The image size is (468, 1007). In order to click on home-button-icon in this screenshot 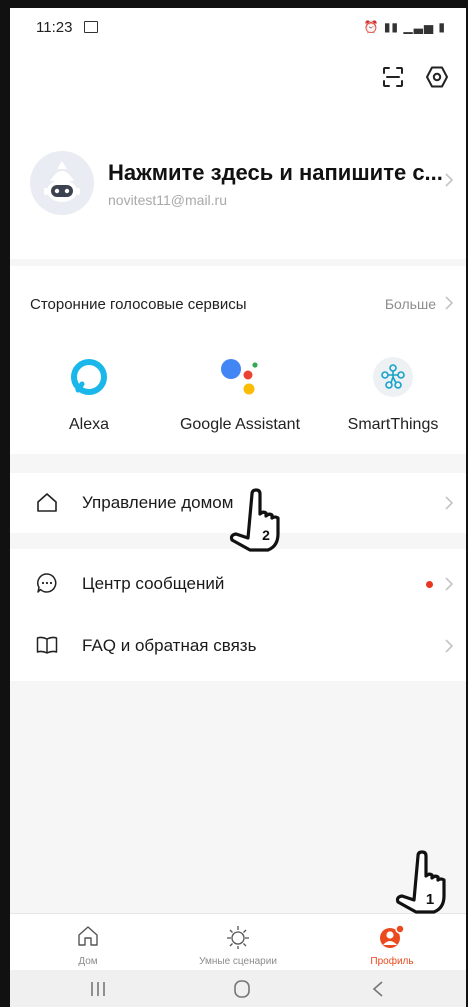, I will do `click(242, 989)`.